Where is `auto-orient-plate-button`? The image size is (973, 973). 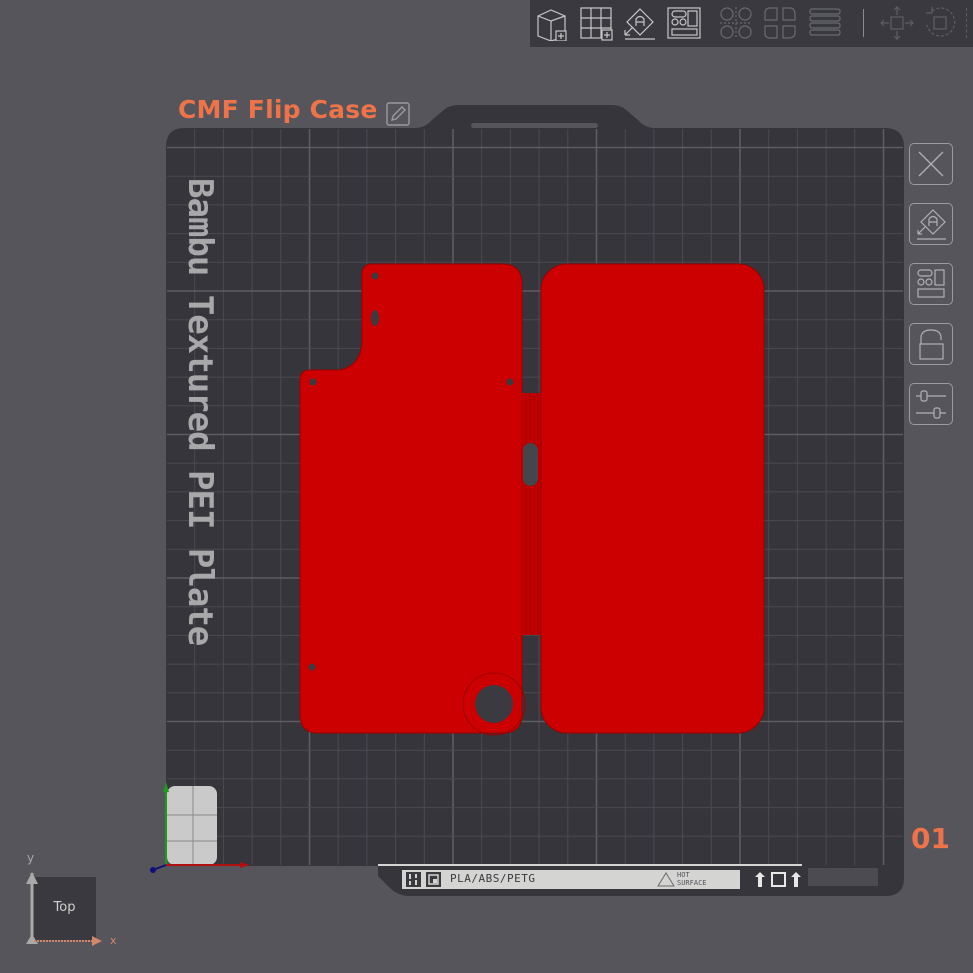 auto-orient-plate-button is located at coordinates (931, 224).